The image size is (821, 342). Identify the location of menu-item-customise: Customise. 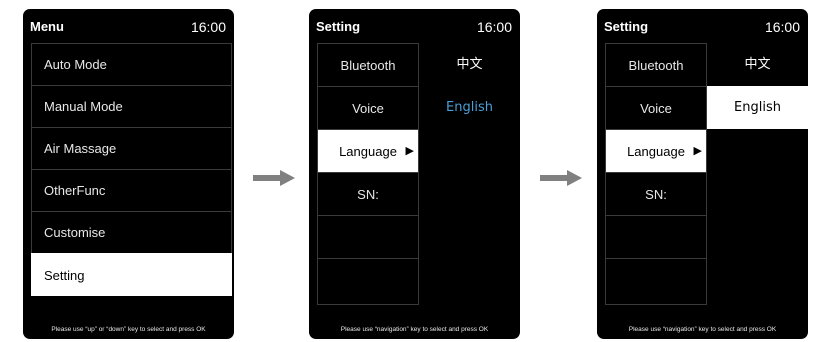
(131, 232).